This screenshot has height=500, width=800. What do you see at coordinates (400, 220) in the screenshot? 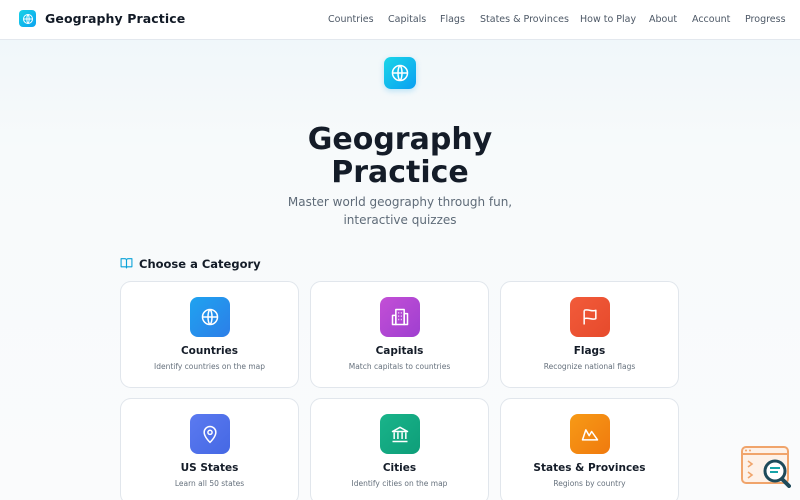
I see `page-subtitle-line-2: interactive quizzes` at bounding box center [400, 220].